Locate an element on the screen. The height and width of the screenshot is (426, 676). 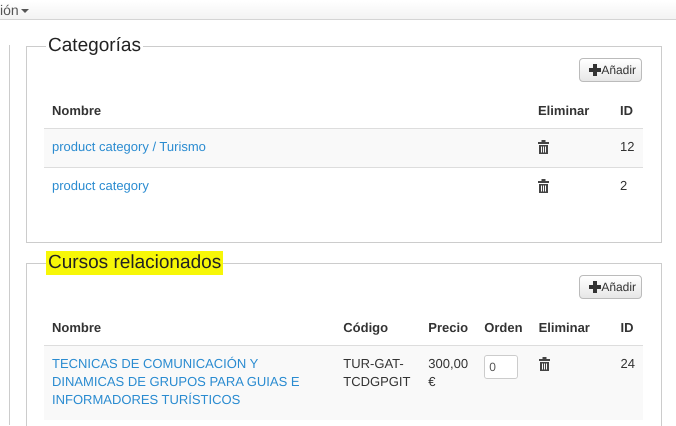
column-header: Código is located at coordinates (365, 327).